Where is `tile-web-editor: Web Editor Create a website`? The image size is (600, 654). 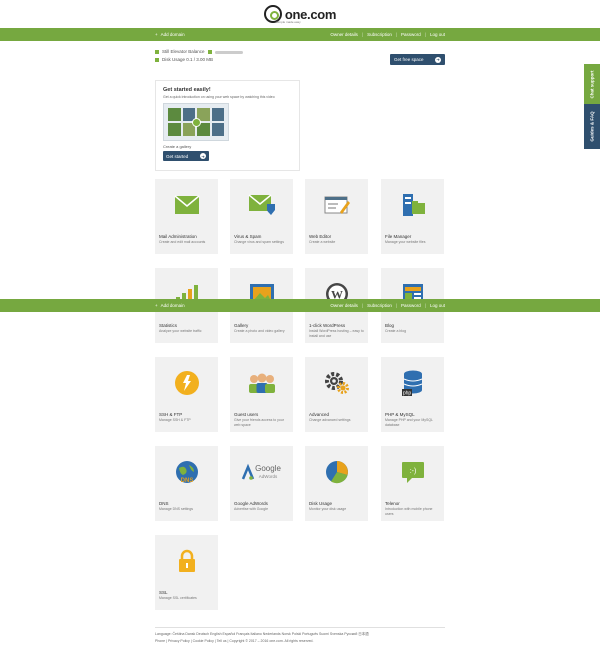 tile-web-editor: Web Editor Create a website is located at coordinates (336, 216).